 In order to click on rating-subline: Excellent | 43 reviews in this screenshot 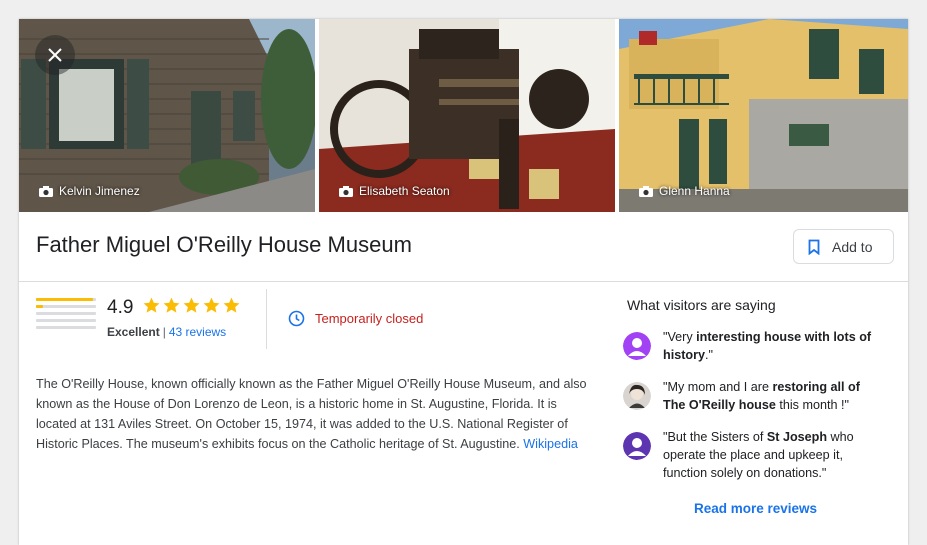, I will do `click(166, 332)`.